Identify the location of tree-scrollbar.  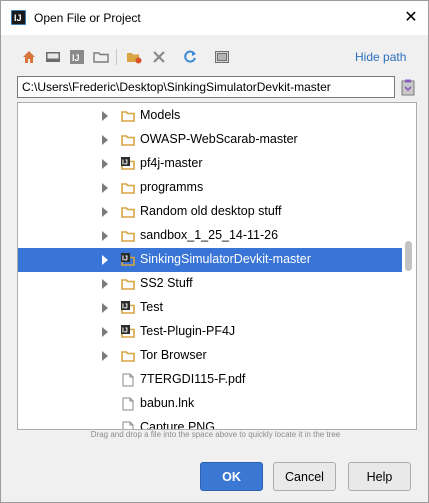
(408, 266).